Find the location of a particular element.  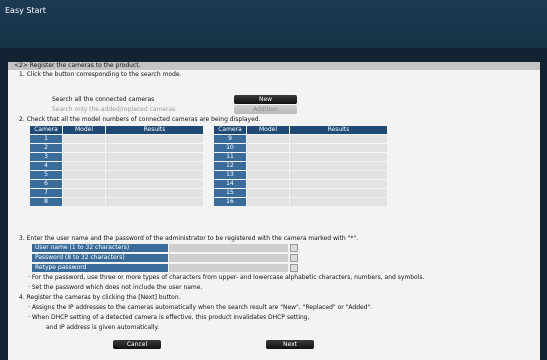

search-added-label: Search only the added/replaced cameras is located at coordinates (114, 109).